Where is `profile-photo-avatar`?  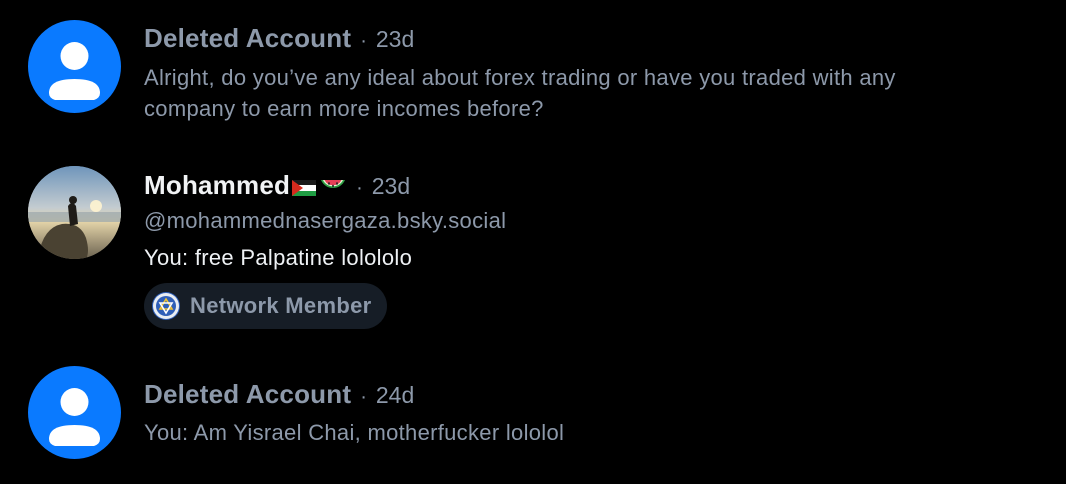
profile-photo-avatar is located at coordinates (74, 212).